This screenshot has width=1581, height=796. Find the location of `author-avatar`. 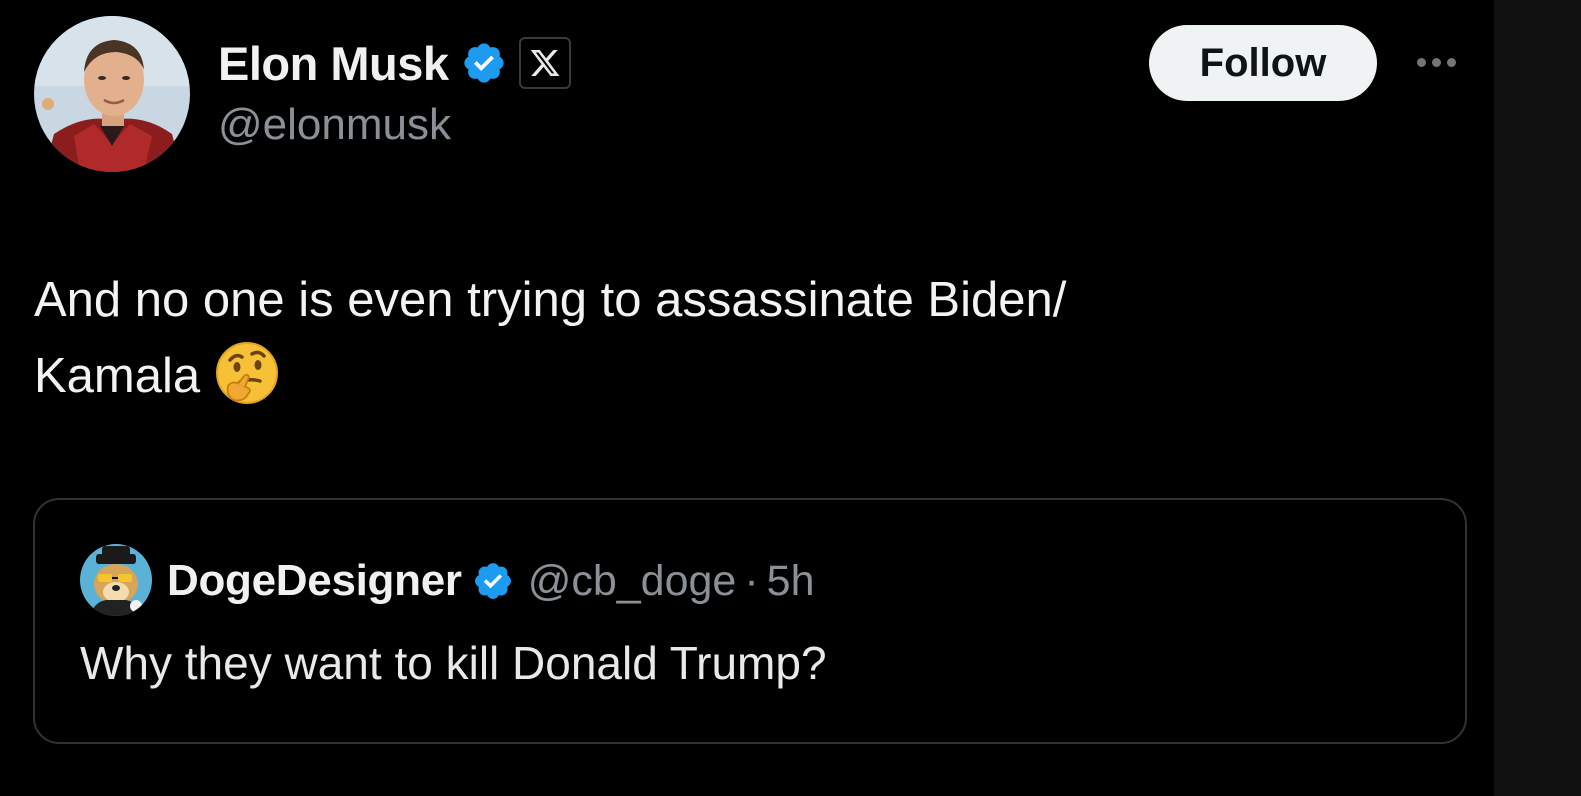

author-avatar is located at coordinates (112, 94).